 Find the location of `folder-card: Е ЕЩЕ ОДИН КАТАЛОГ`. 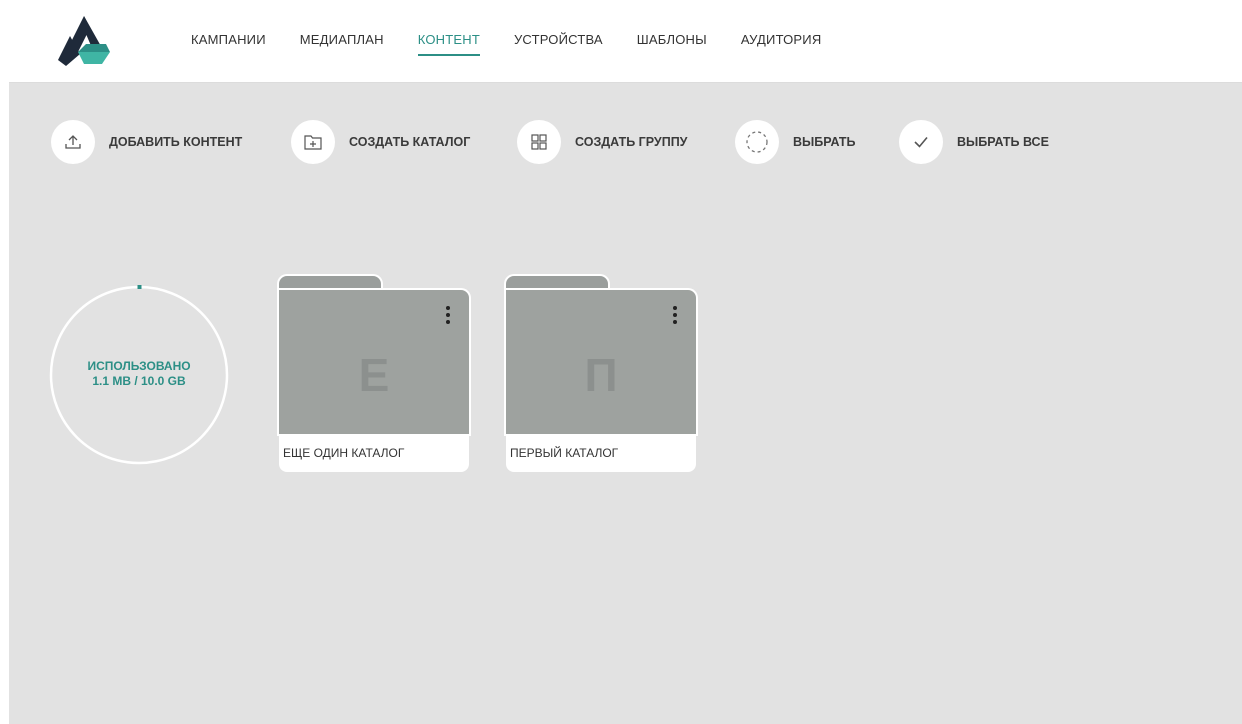

folder-card: Е ЕЩЕ ОДИН КАТАЛОГ is located at coordinates (374, 374).